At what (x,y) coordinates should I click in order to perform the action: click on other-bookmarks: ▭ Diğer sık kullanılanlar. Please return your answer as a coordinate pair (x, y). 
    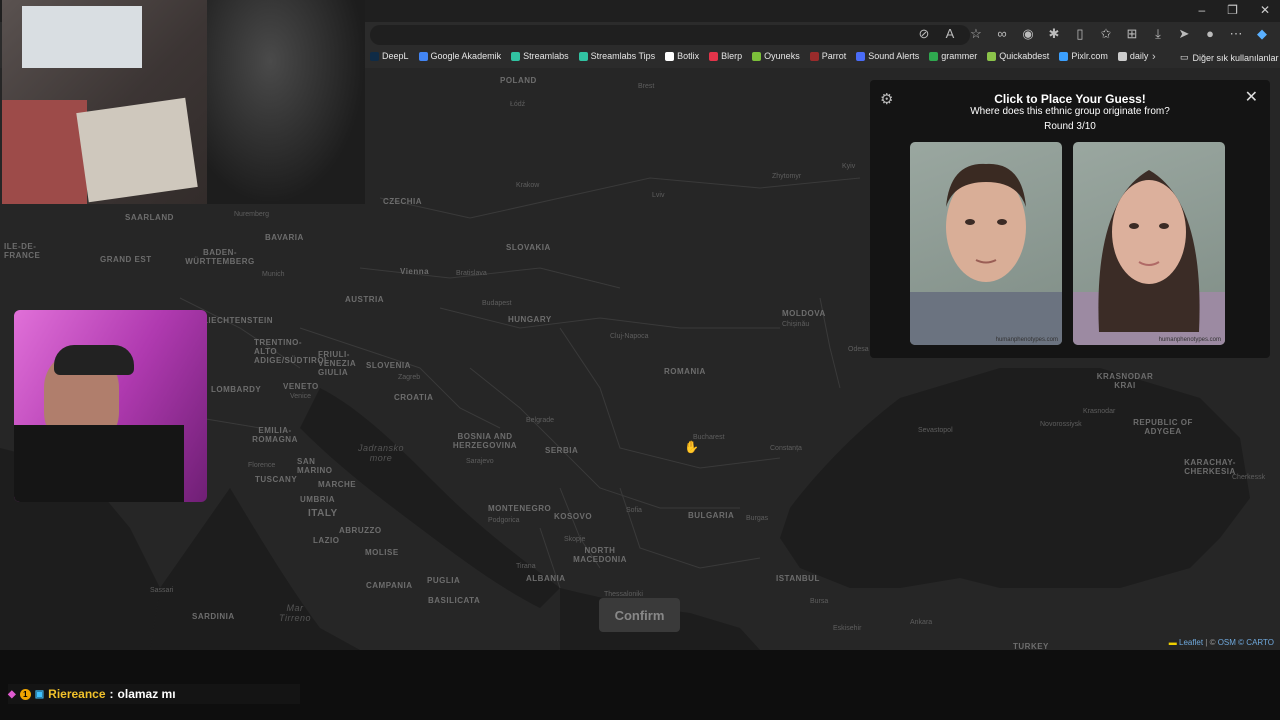
    Looking at the image, I should click on (1229, 57).